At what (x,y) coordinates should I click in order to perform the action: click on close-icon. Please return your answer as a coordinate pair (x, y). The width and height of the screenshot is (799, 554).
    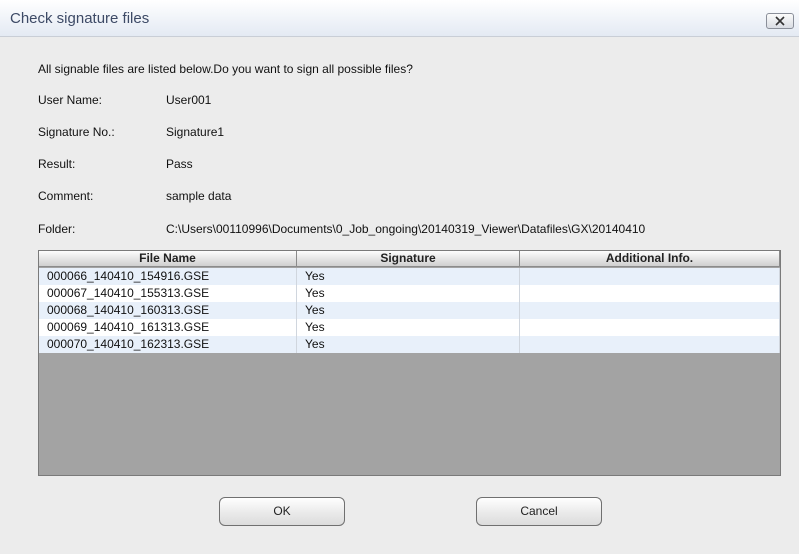
    Looking at the image, I should click on (780, 21).